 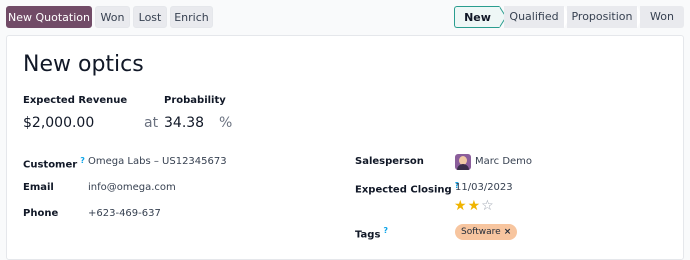 I want to click on email-label: Email, so click(x=38, y=187).